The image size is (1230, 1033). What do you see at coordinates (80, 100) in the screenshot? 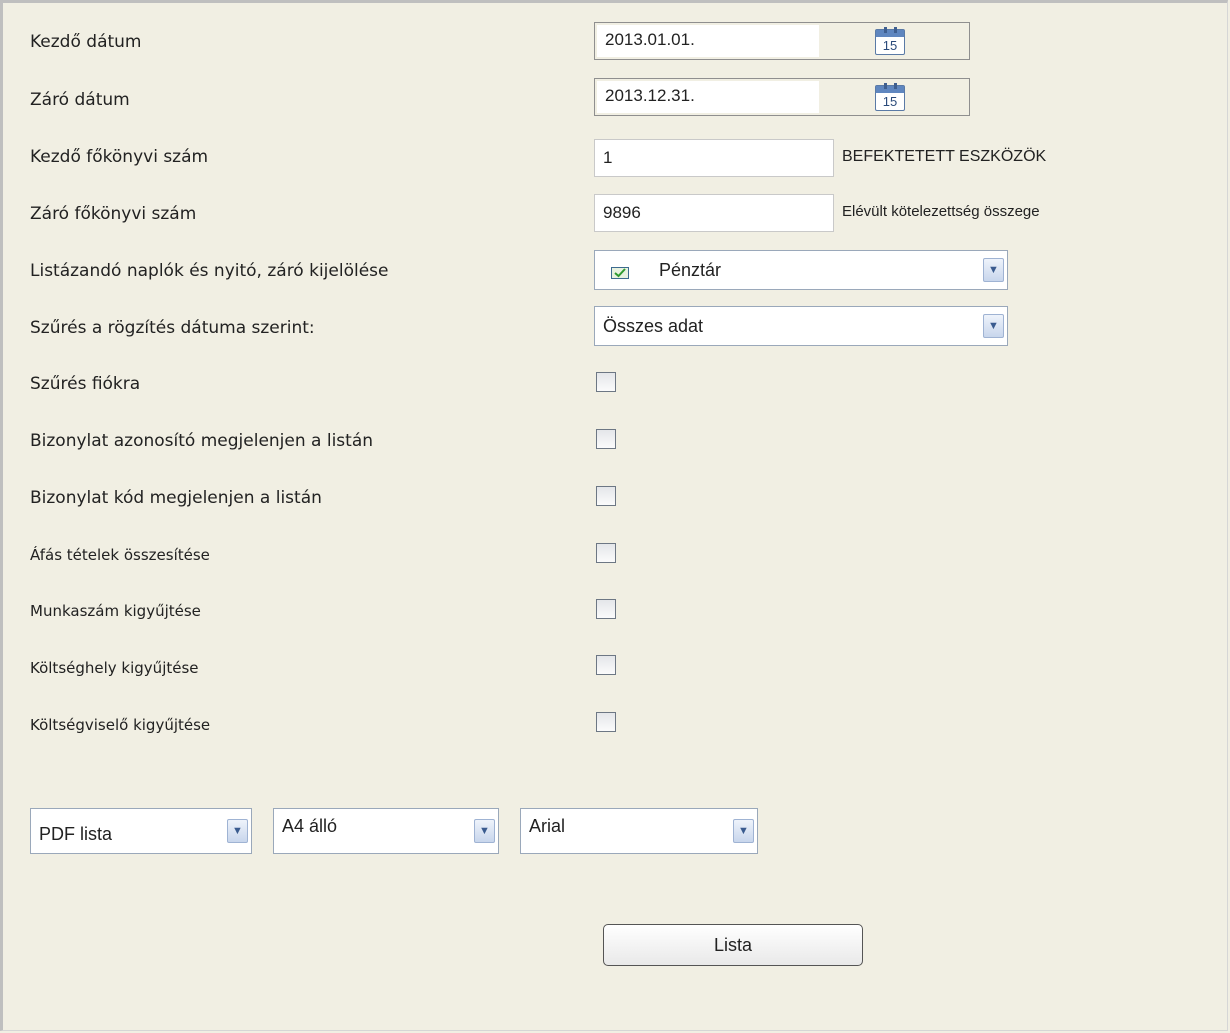
I see `end-date-label: Záró dátum` at bounding box center [80, 100].